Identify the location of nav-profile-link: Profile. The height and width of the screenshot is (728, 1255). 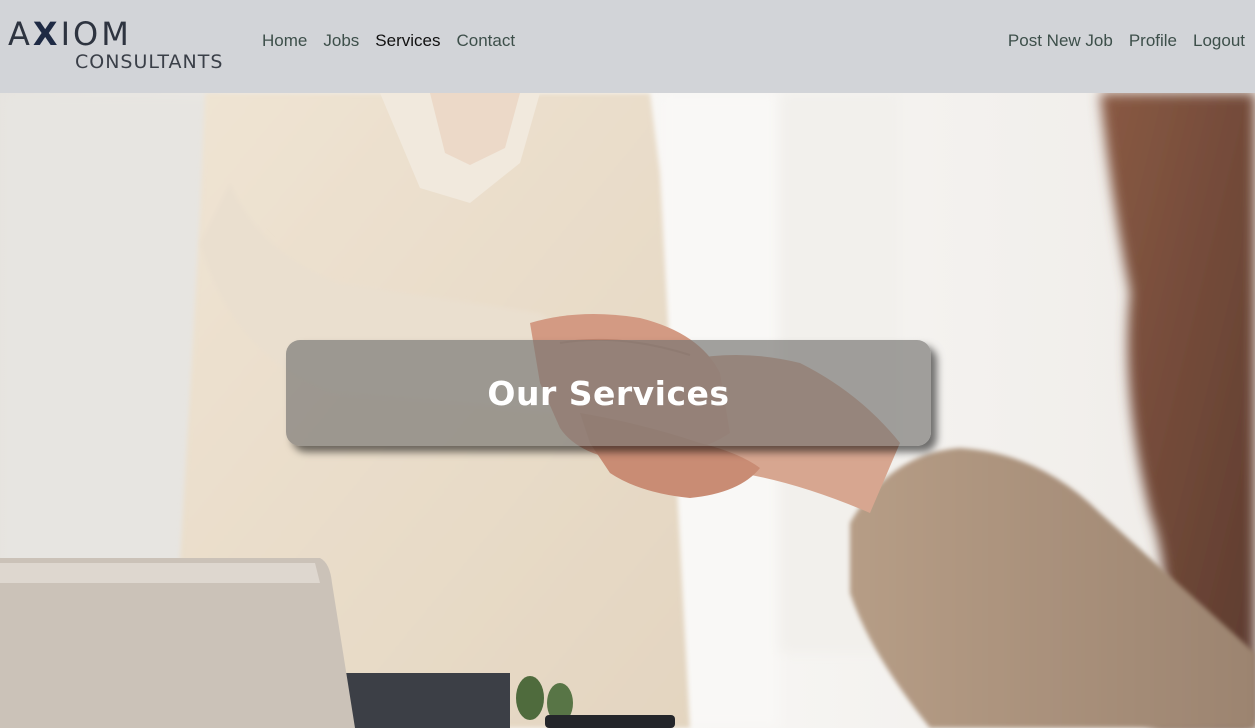
(1153, 41).